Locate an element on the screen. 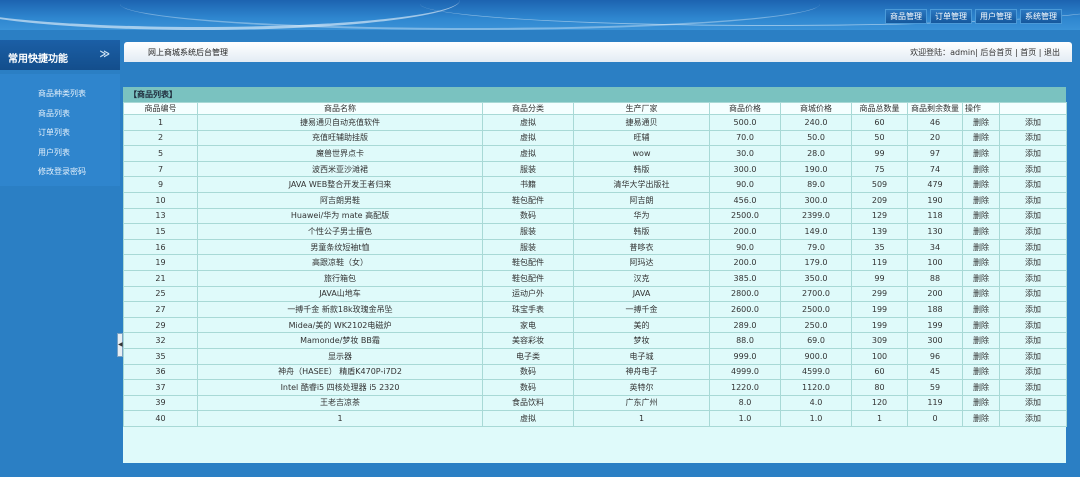  mall-price-cell: 2399.0 is located at coordinates (816, 216).